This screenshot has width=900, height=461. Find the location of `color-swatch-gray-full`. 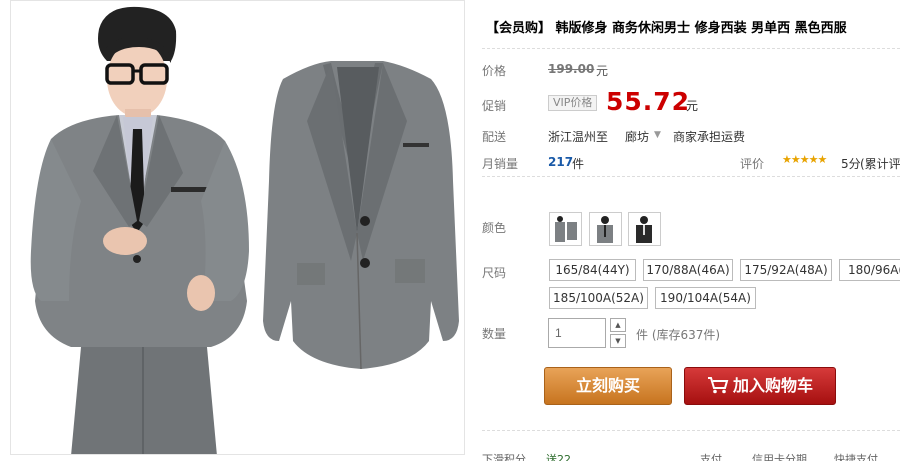

color-swatch-gray-full is located at coordinates (565, 229).